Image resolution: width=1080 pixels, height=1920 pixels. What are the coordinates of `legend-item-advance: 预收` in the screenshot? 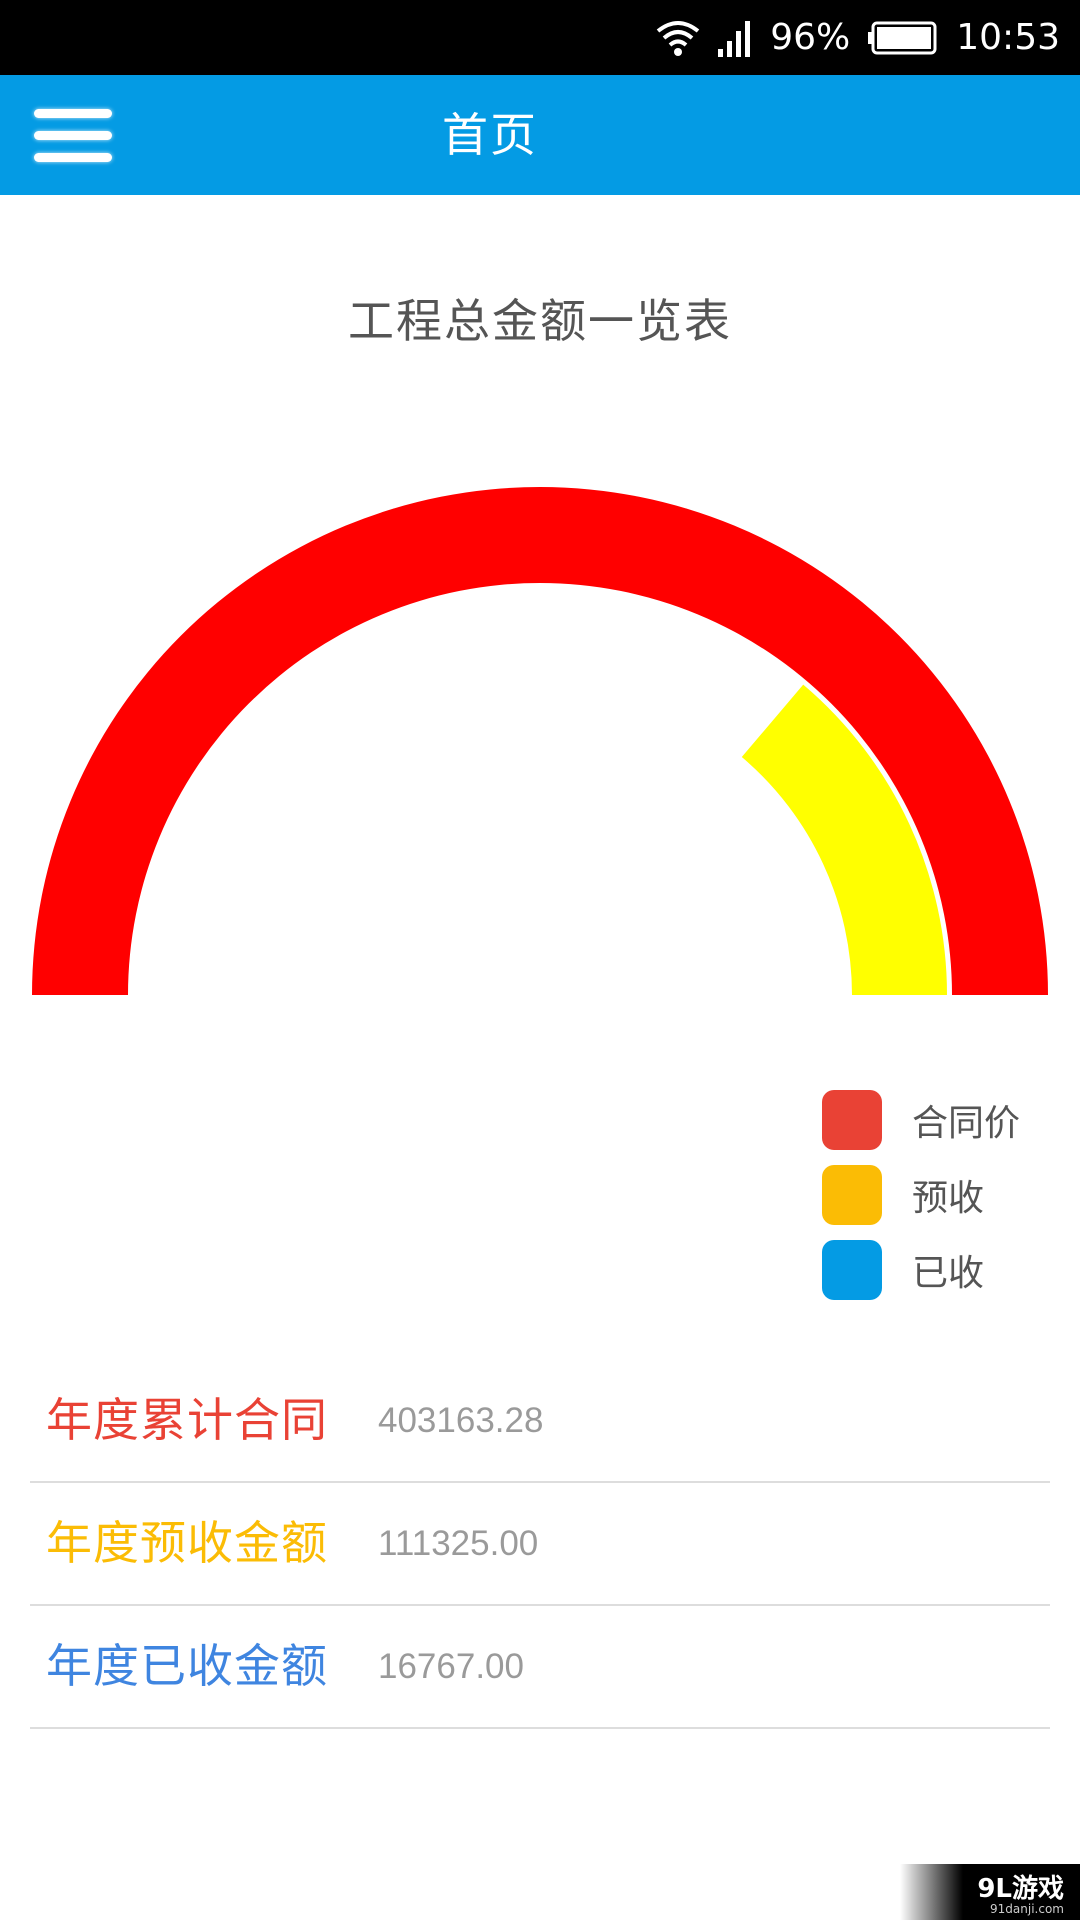 It's located at (921, 1195).